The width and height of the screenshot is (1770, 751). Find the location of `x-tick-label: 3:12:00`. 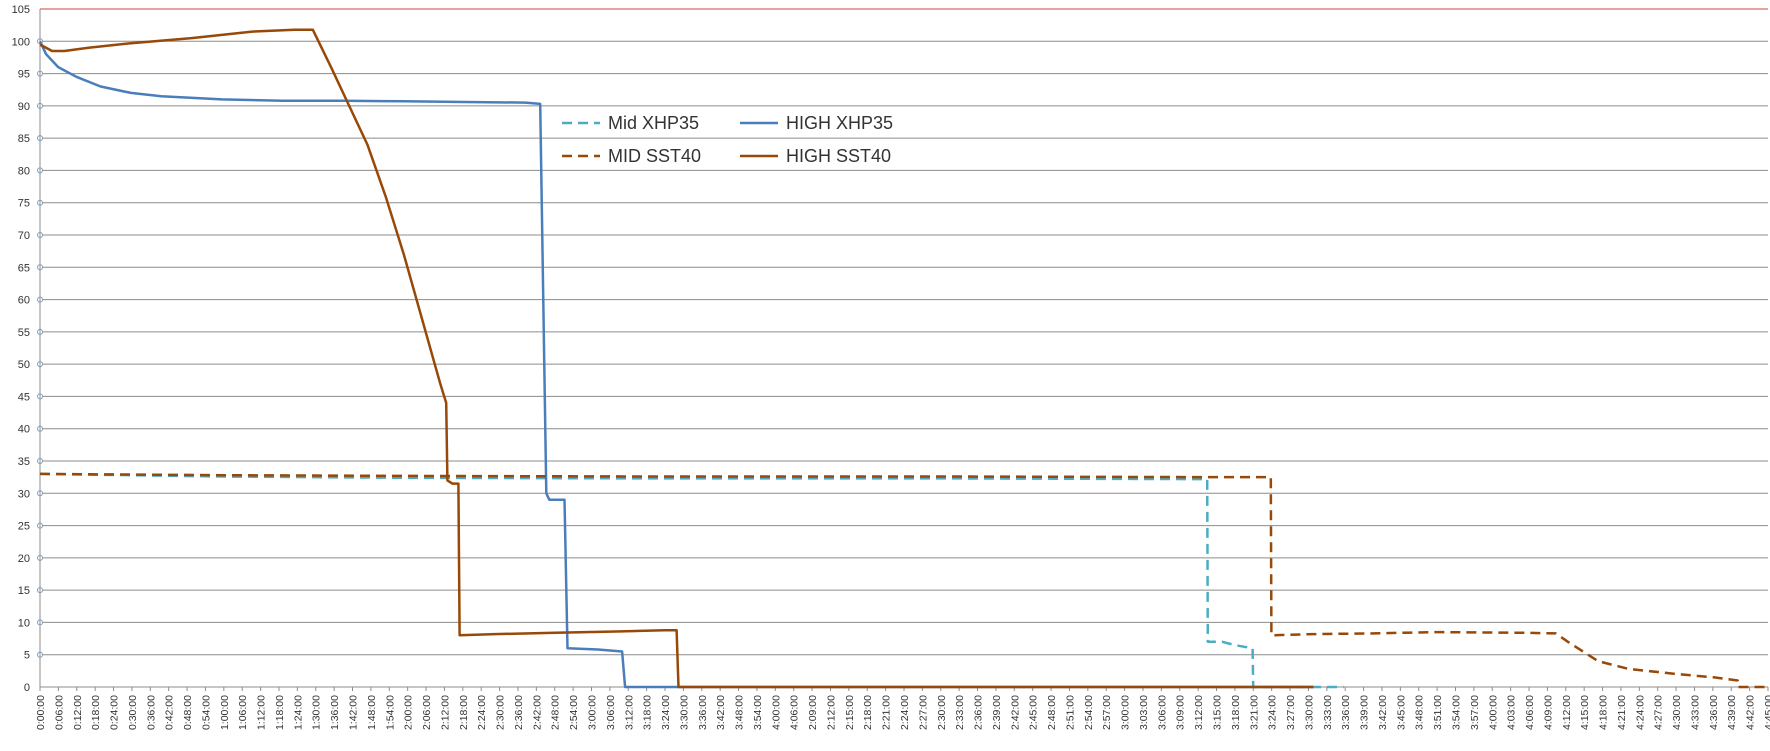

x-tick-label: 3:12:00 is located at coordinates (1199, 712).